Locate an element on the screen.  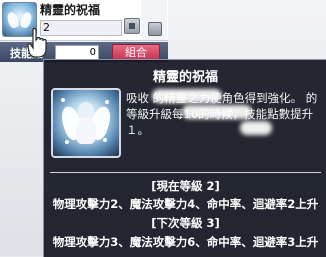
skill-row: 精靈的祝福 2 is located at coordinates (84, 20).